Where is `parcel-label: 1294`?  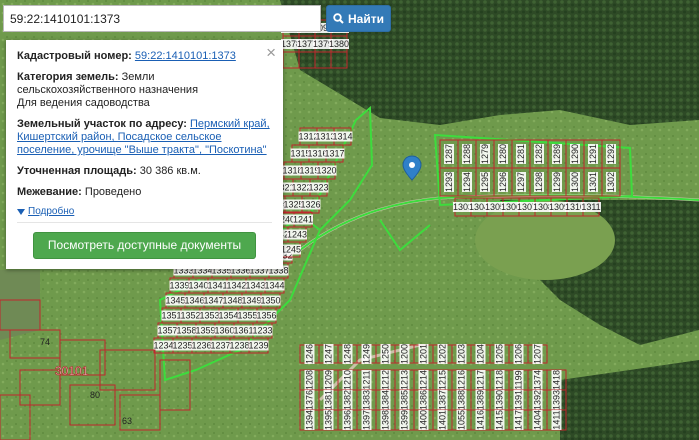 parcel-label: 1294 is located at coordinates (467, 182).